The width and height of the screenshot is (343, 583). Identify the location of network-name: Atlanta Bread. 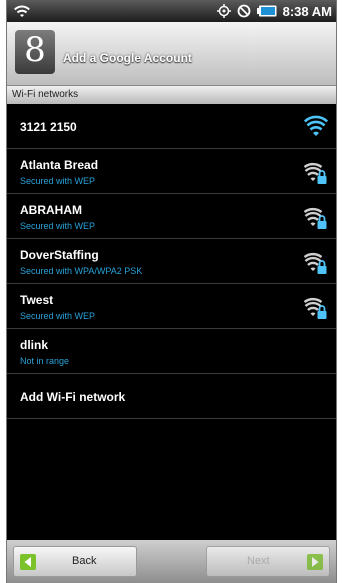
(59, 165).